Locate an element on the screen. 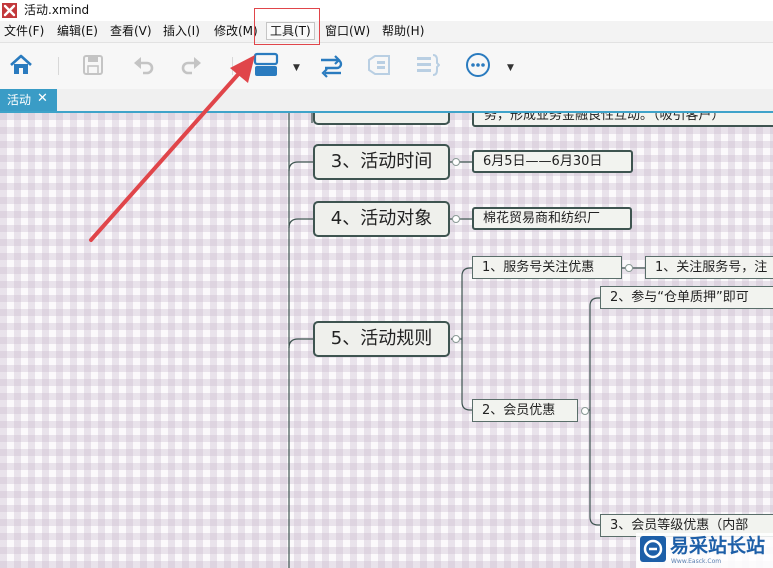 The width and height of the screenshot is (773, 568). annotation-arrow-icon is located at coordinates (172, 148).